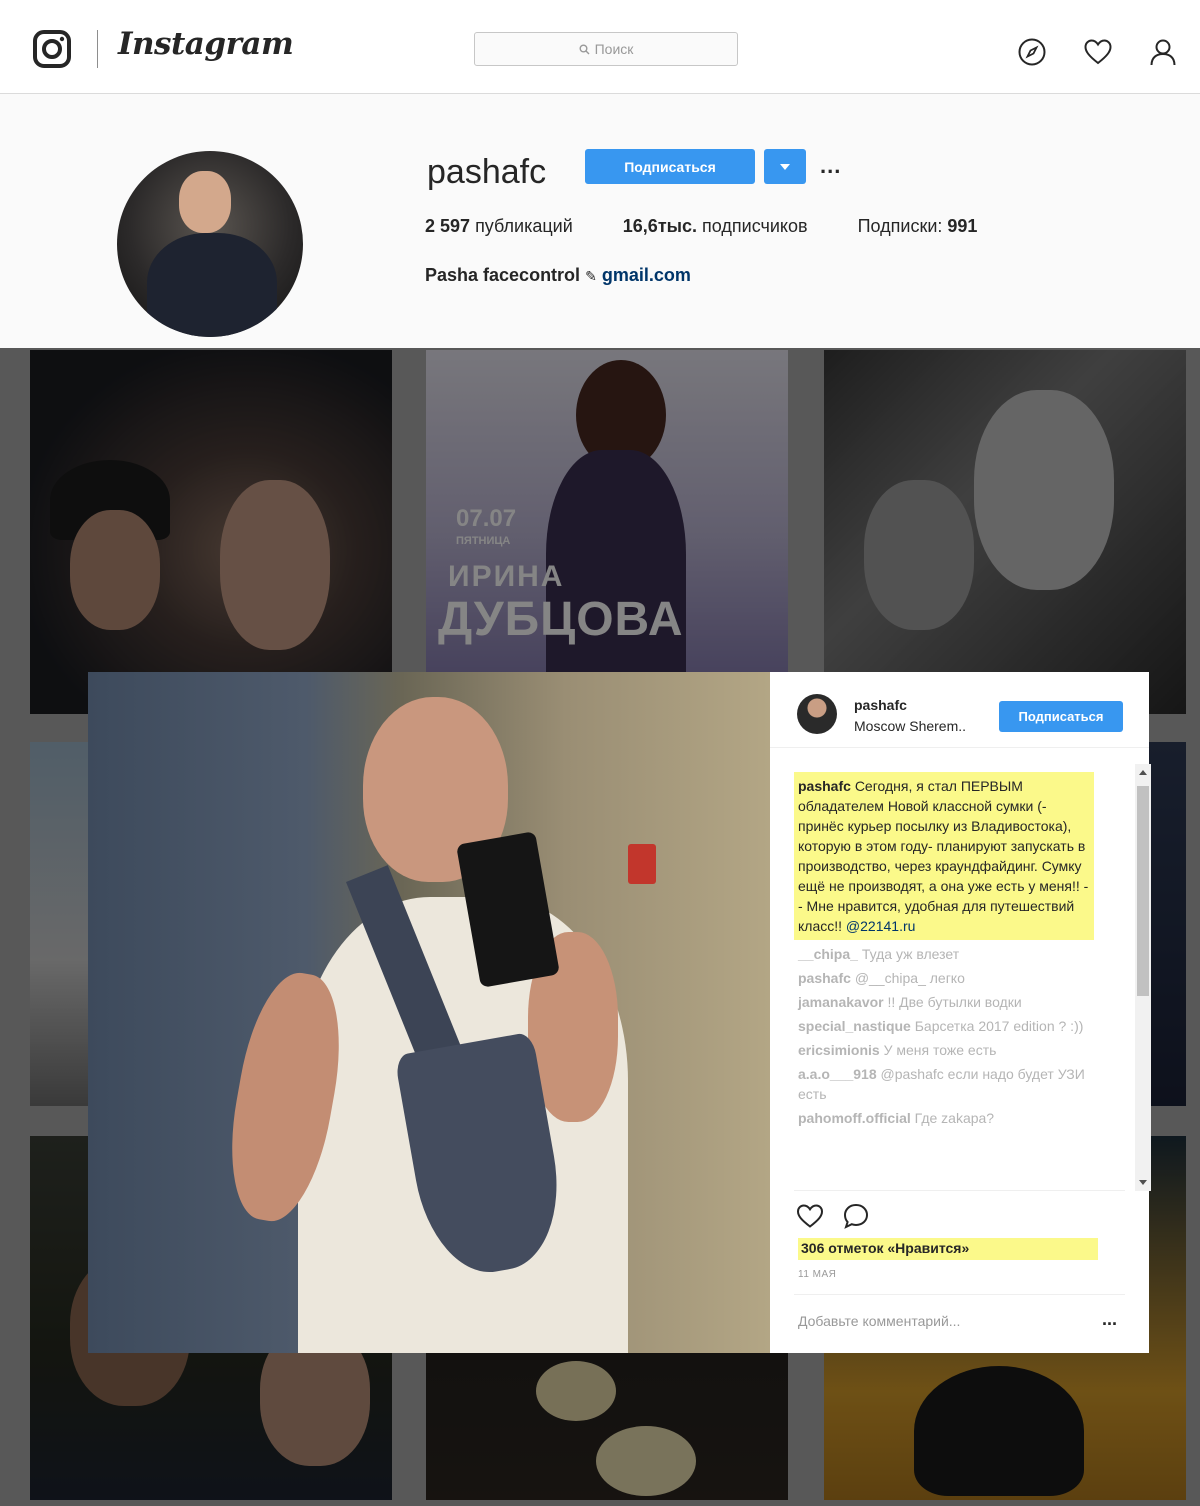 The height and width of the screenshot is (1506, 1200). I want to click on comment-text: Где zakapa?, so click(954, 1118).